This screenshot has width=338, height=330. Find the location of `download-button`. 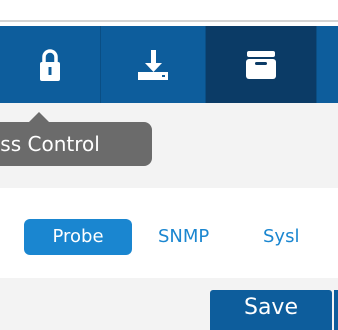

download-button is located at coordinates (153, 64).